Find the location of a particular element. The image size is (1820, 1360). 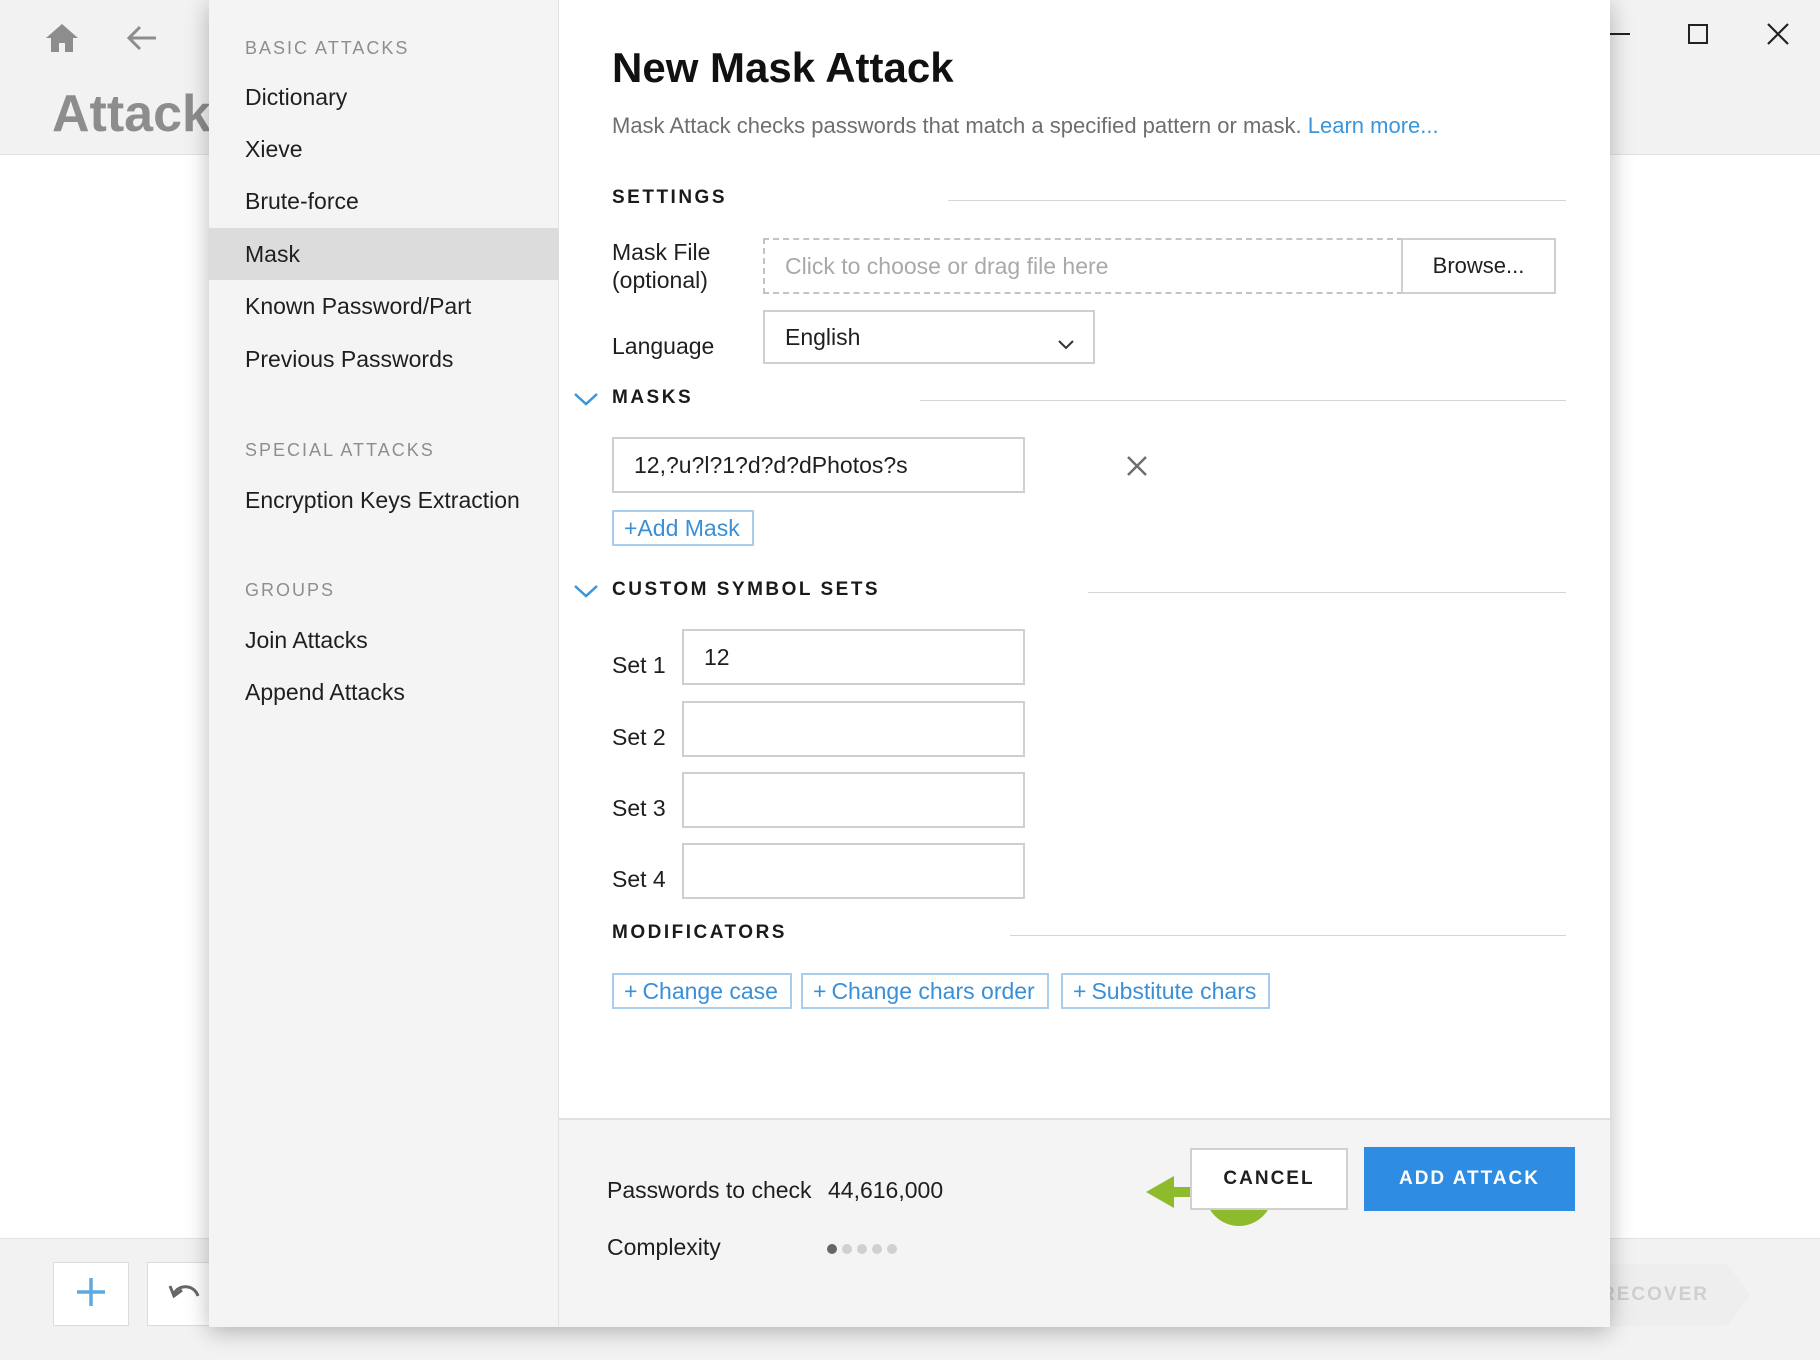

change-chars-order-label: Change chars order is located at coordinates (933, 990).